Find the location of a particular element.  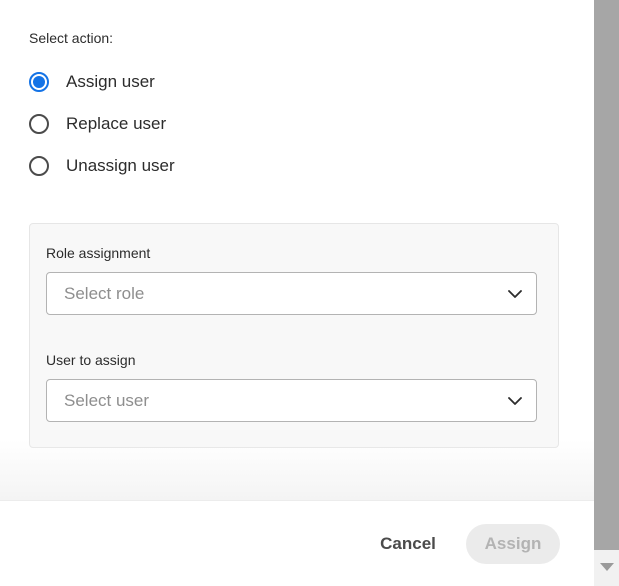

vertical-scrollbar is located at coordinates (606, 293).